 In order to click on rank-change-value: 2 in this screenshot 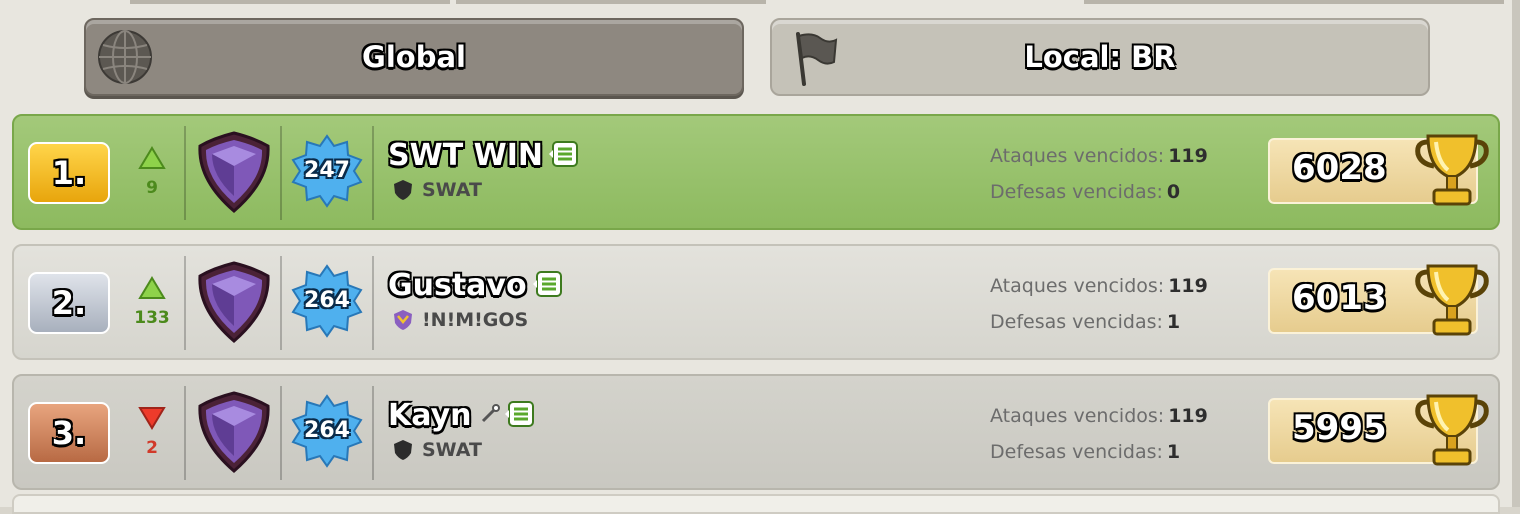, I will do `click(152, 448)`.